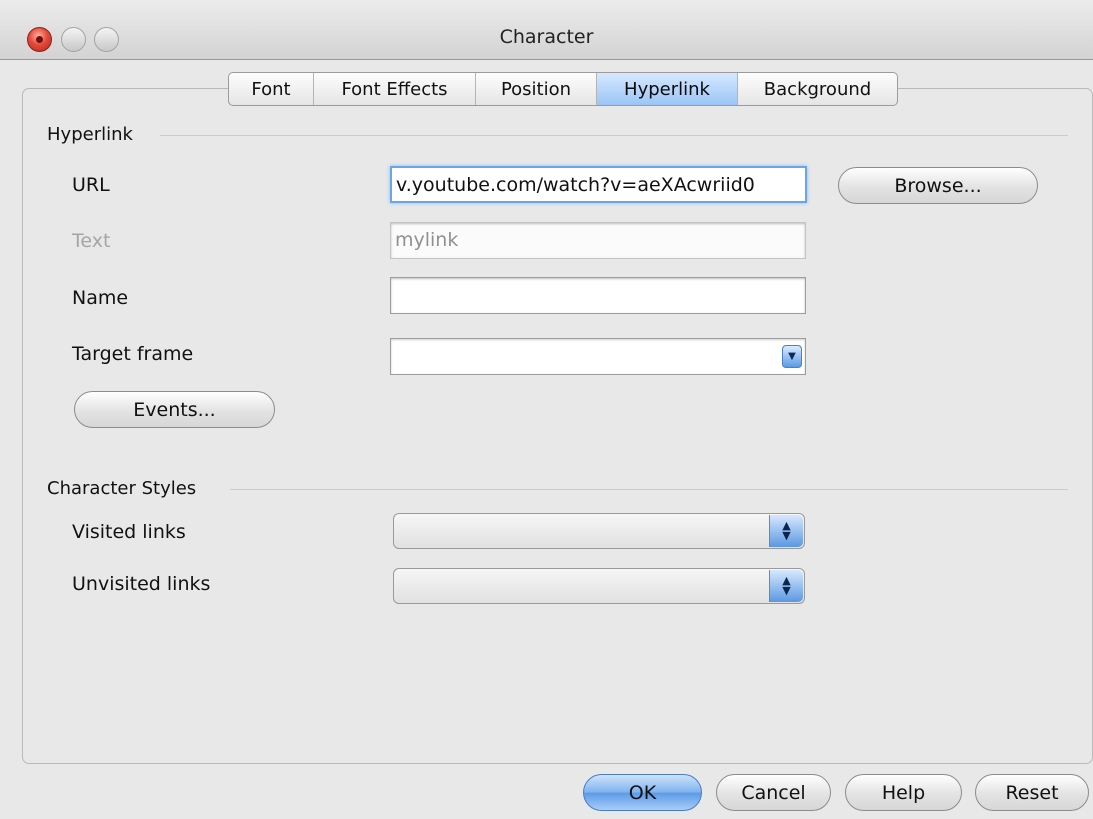 Image resolution: width=1093 pixels, height=819 pixels. I want to click on character-styles-section-rule, so click(649, 489).